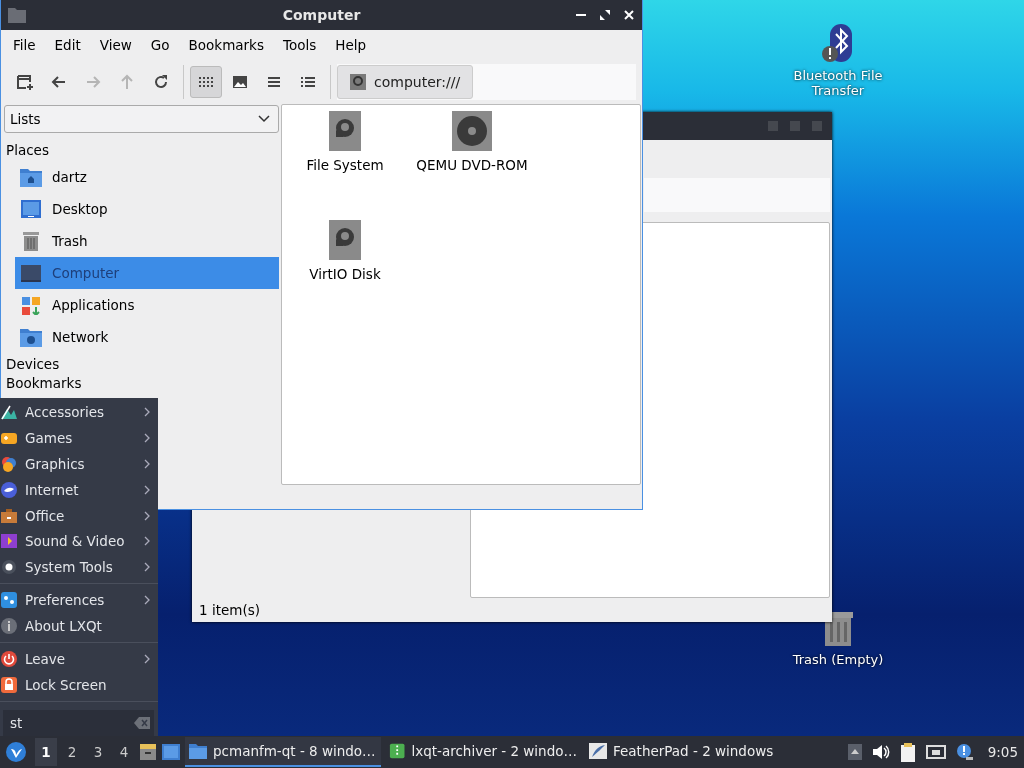 The width and height of the screenshot is (1024, 768). I want to click on search-field: st, so click(78, 722).